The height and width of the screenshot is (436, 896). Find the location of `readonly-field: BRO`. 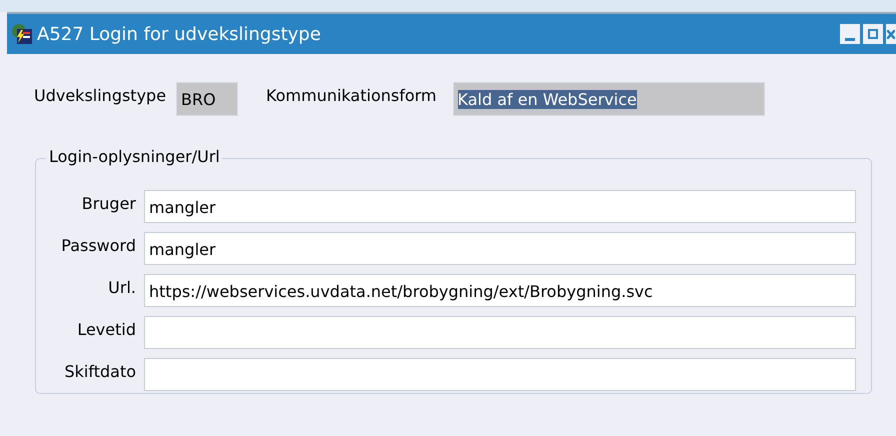

readonly-field: BRO is located at coordinates (207, 99).